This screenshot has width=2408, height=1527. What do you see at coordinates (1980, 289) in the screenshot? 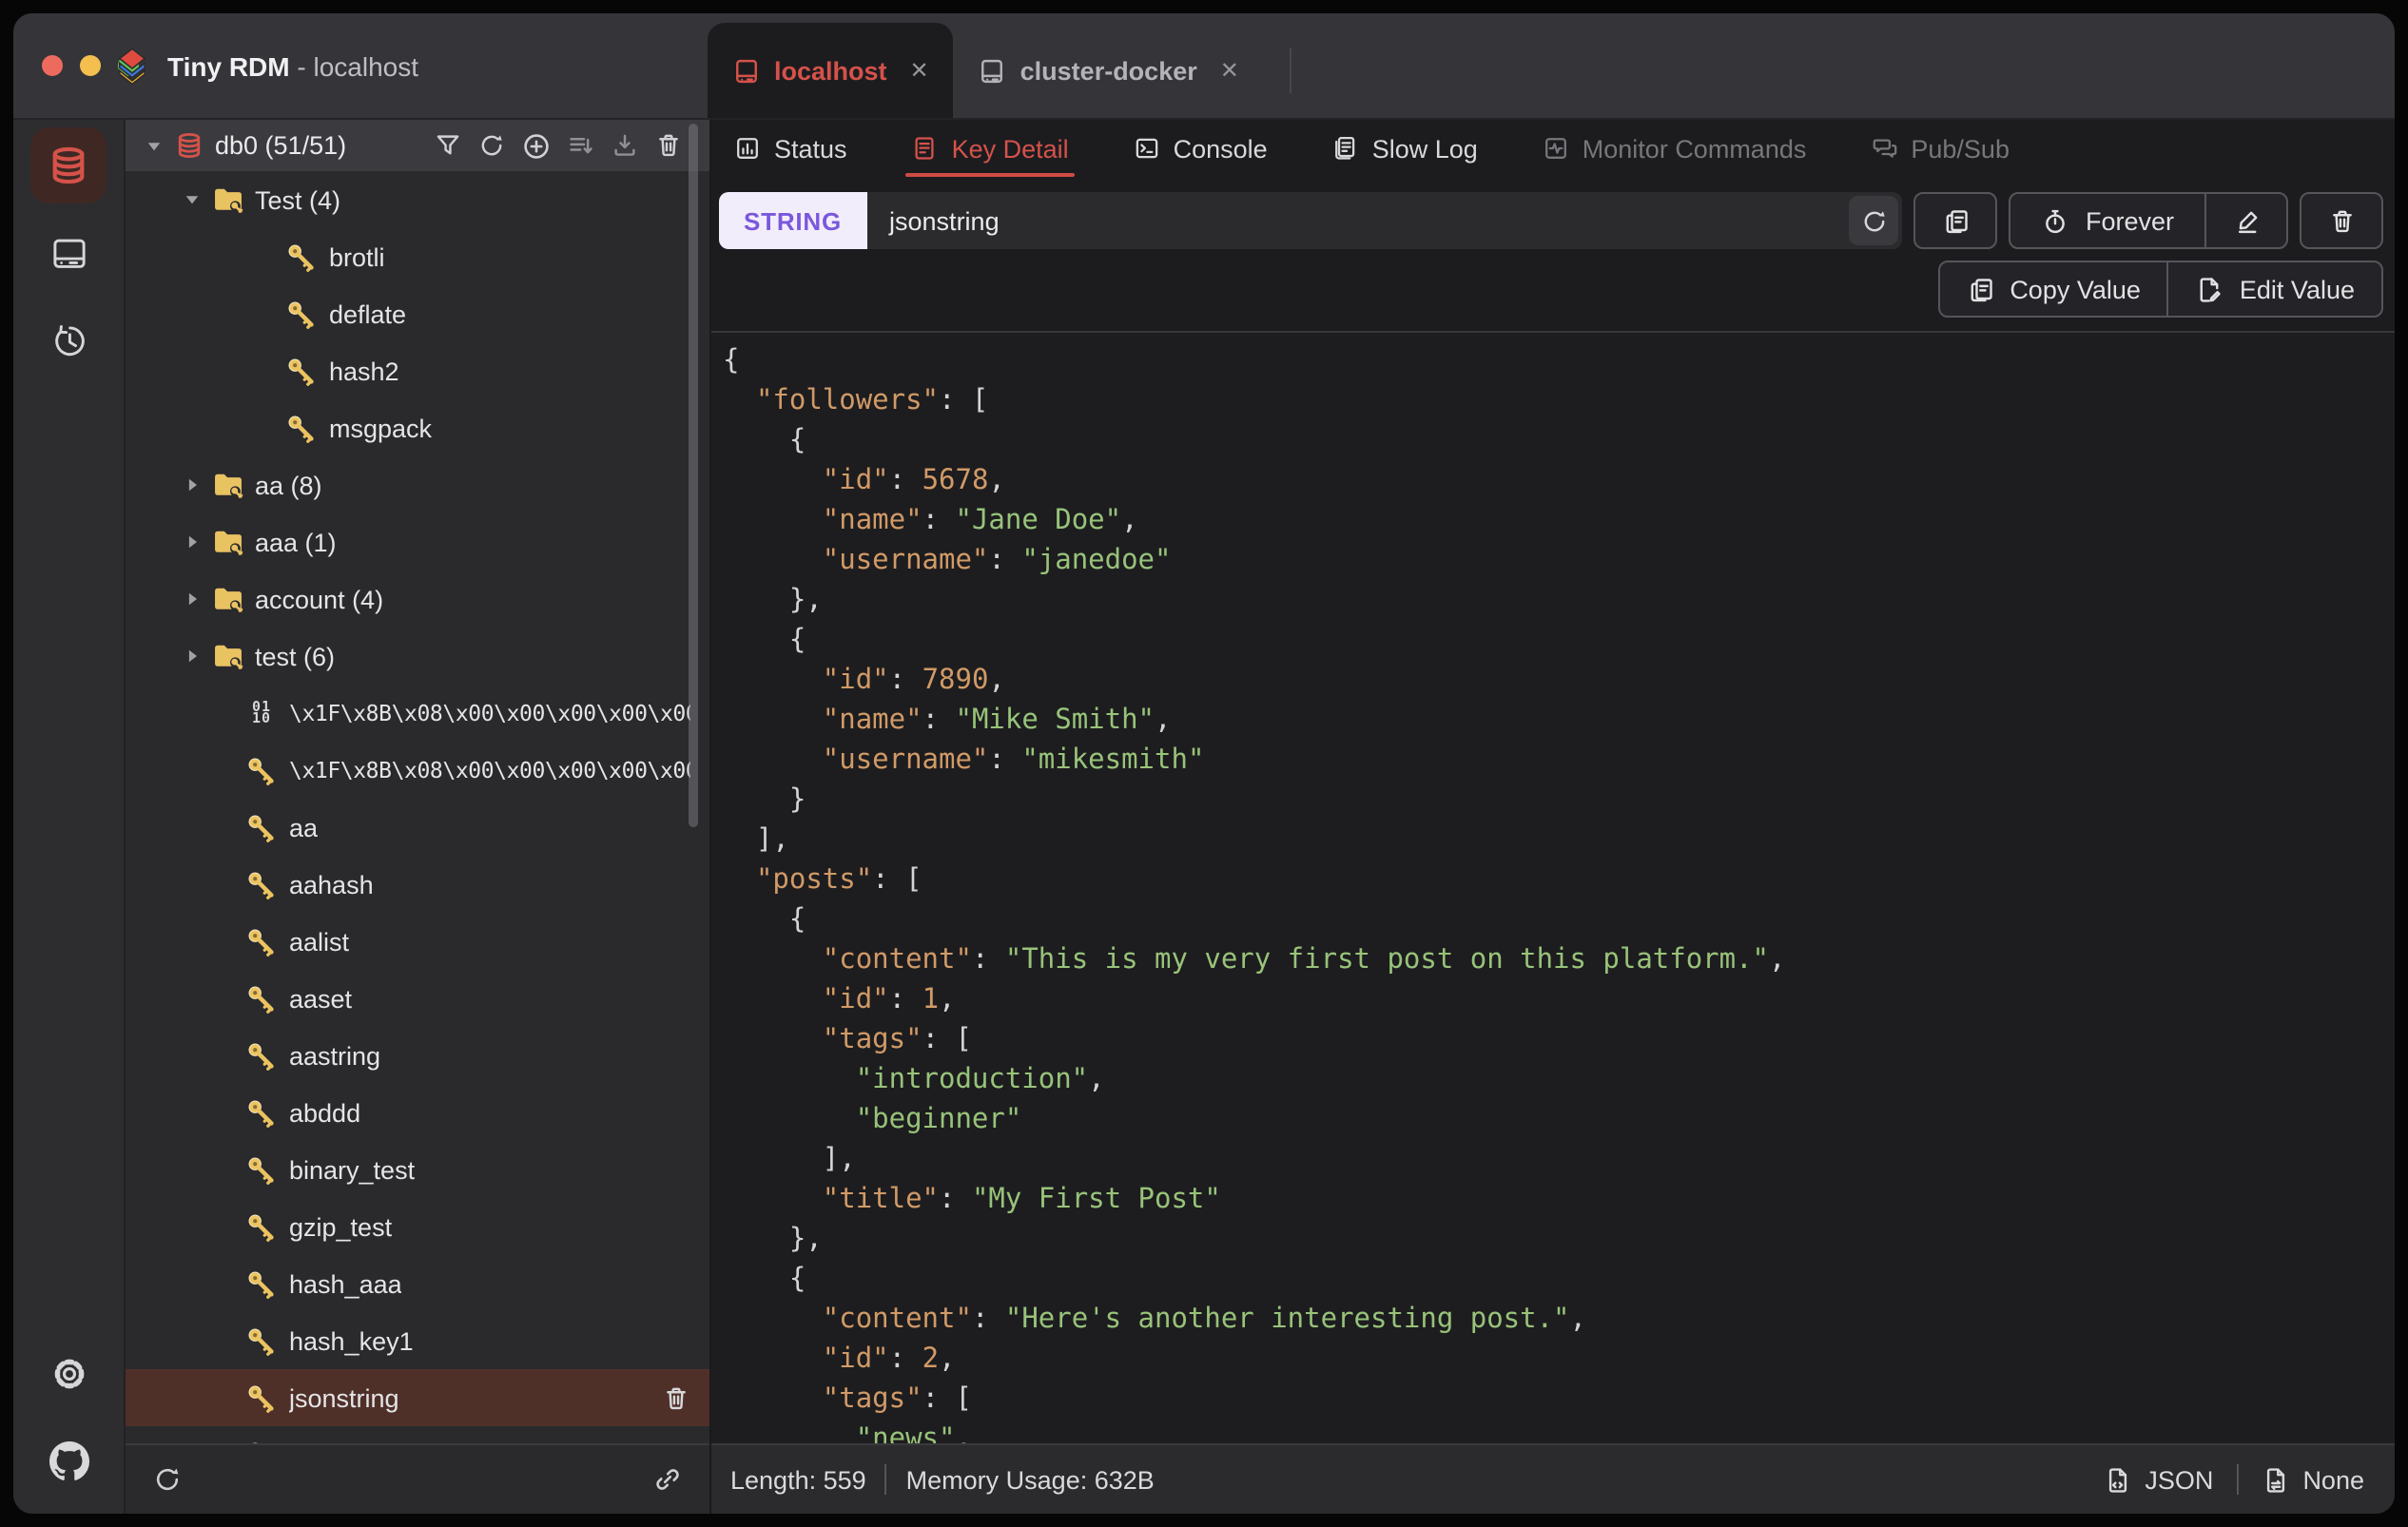
I see `copy-icon` at bounding box center [1980, 289].